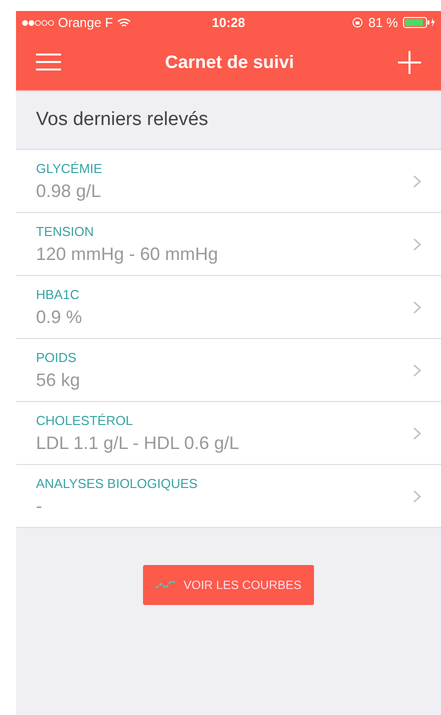 The height and width of the screenshot is (715, 441). Describe the element at coordinates (117, 483) in the screenshot. I see `reading-label: ANALYSES BIOLOGIQUES` at that location.